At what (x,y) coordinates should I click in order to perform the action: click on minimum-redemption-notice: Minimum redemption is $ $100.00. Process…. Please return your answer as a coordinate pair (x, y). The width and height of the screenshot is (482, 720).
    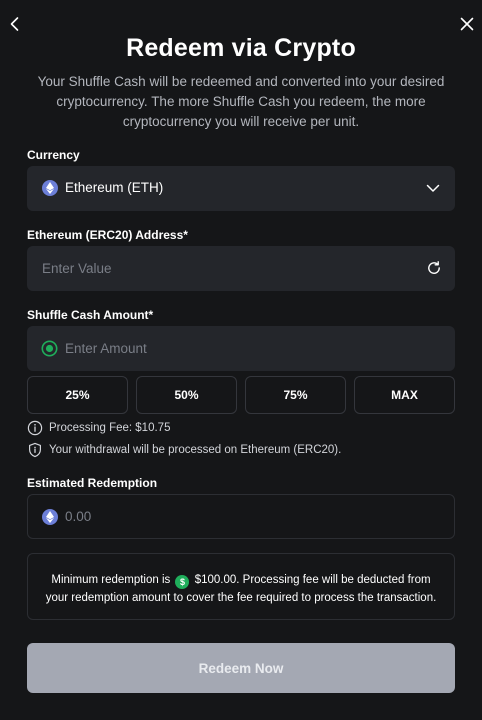
    Looking at the image, I should click on (241, 586).